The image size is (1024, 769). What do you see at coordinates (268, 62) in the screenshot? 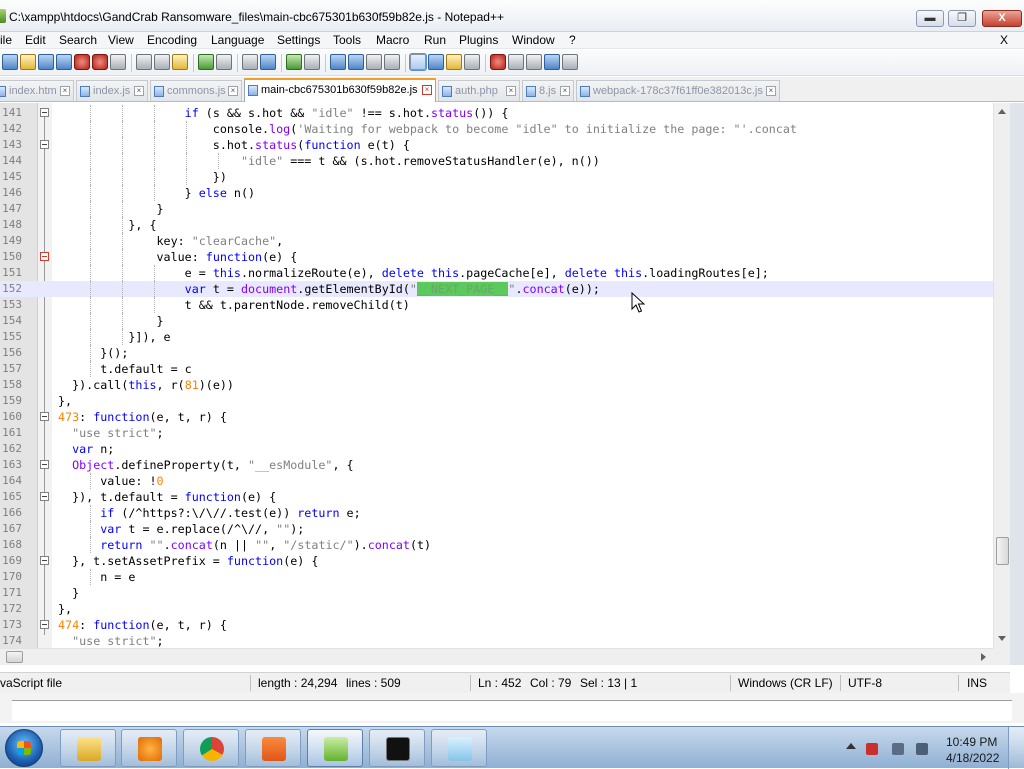
I see `replace-icon` at bounding box center [268, 62].